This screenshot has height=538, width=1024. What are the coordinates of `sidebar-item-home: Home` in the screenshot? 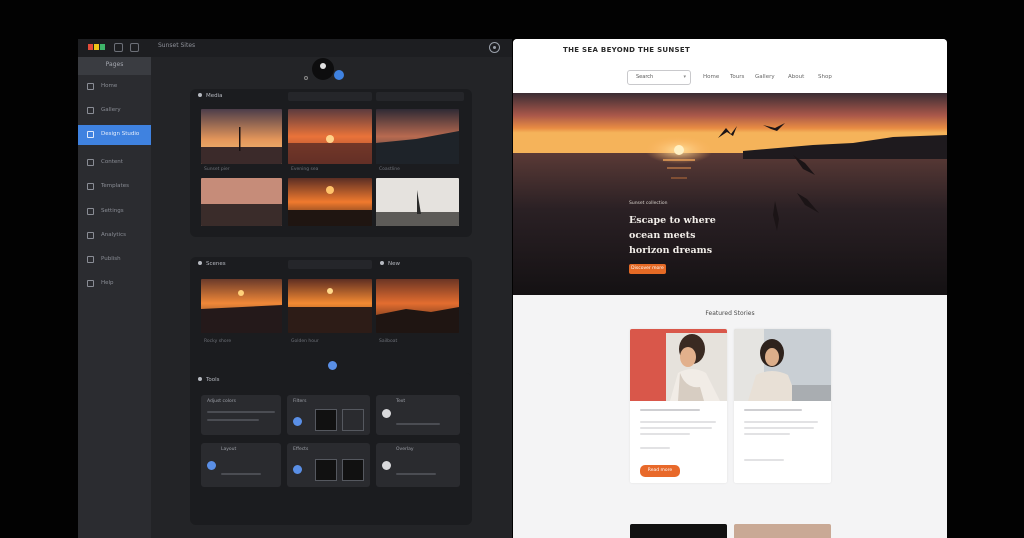 It's located at (114, 87).